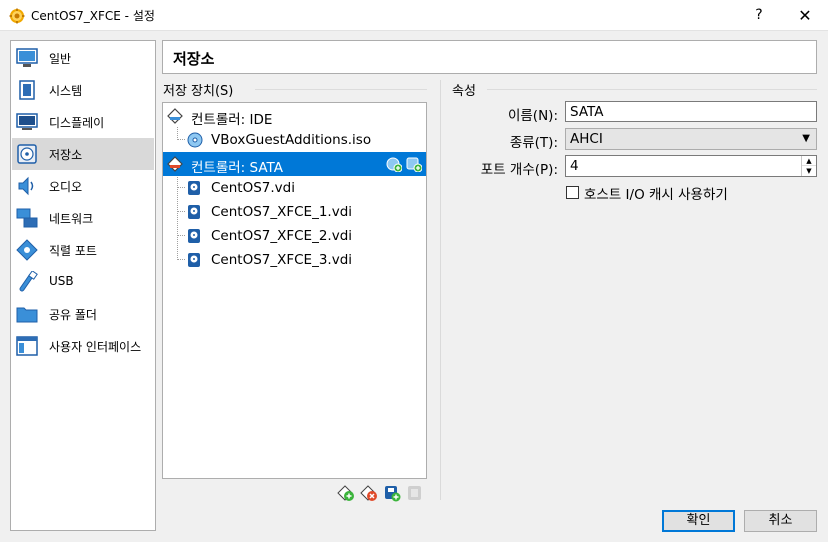 The width and height of the screenshot is (828, 542). I want to click on tree-item-guest-additions-iso: VBoxGuestAdditions.iso, so click(294, 140).